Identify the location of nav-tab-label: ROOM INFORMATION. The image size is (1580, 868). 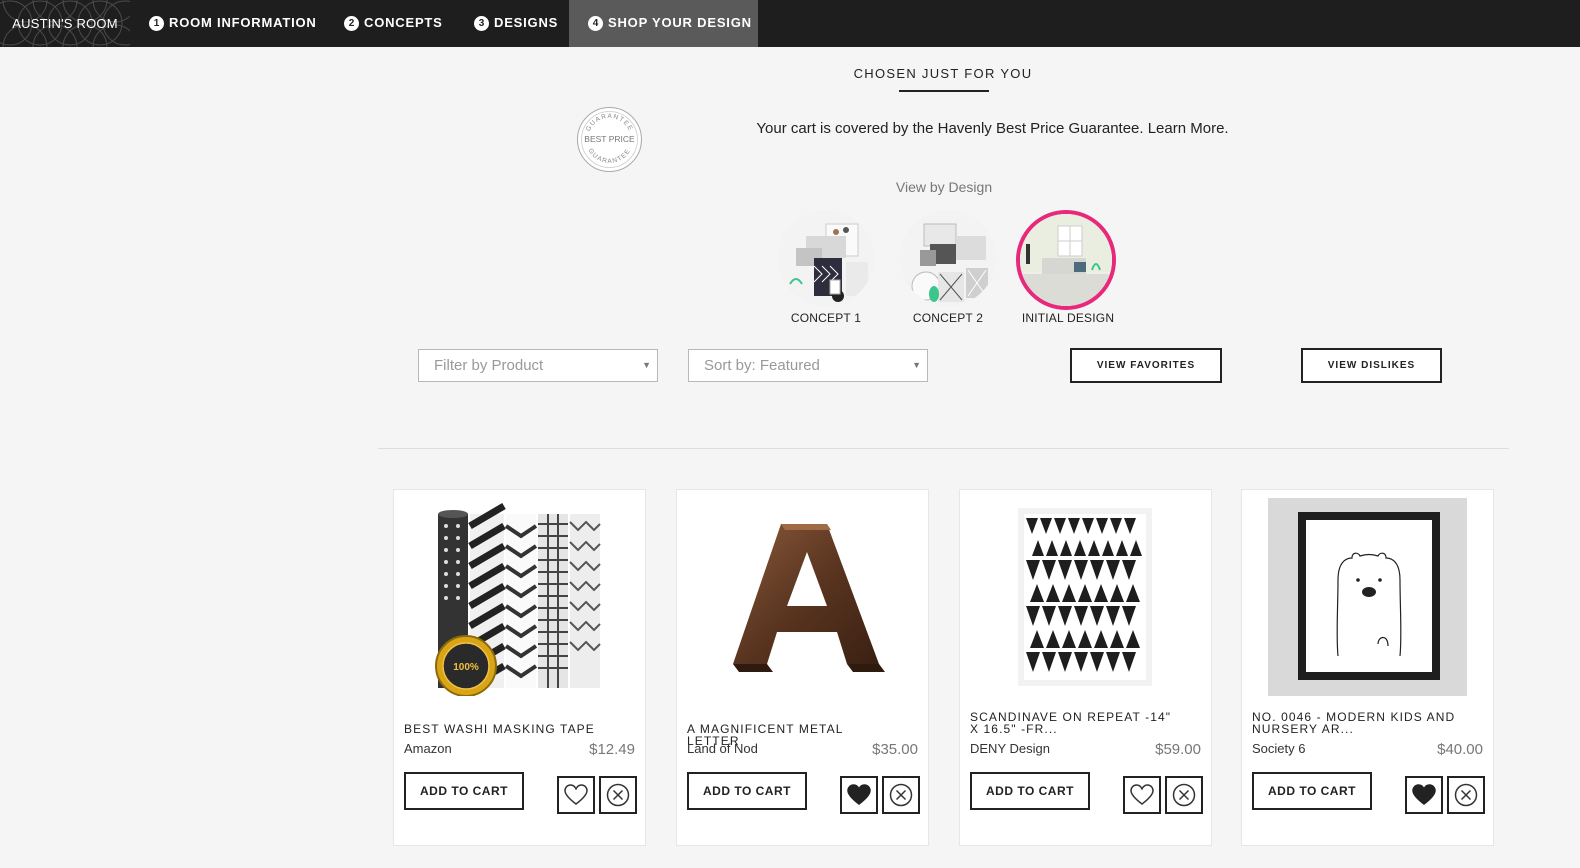
(243, 22).